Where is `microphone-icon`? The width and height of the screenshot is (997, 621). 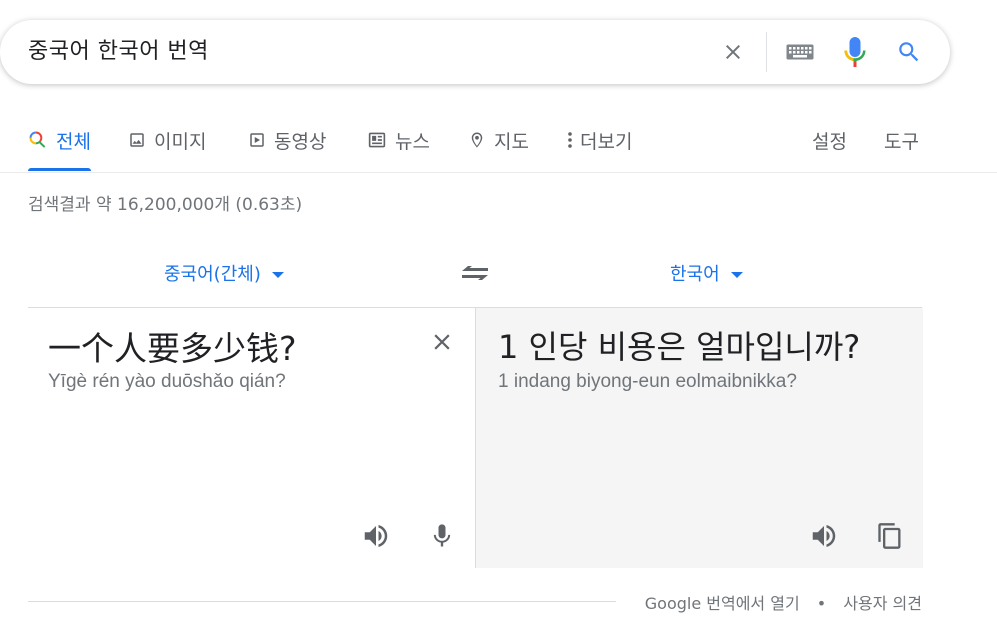
microphone-icon is located at coordinates (855, 52).